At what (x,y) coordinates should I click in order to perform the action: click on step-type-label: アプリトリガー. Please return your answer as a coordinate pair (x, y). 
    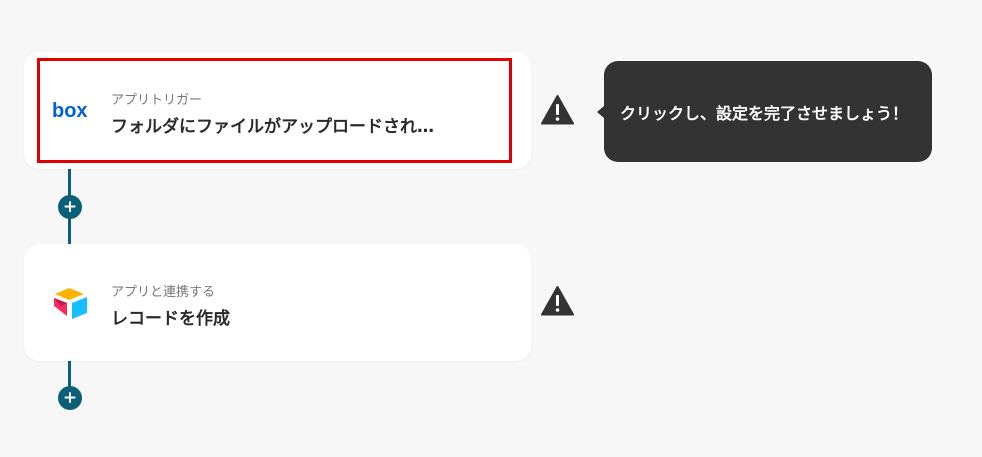
    Looking at the image, I should click on (157, 100).